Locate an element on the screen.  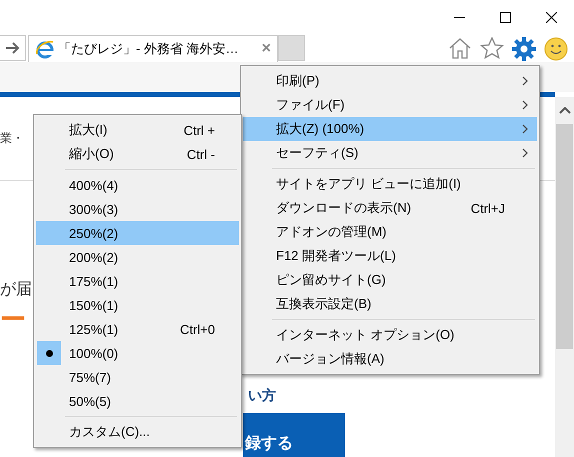
smiley-icon is located at coordinates (556, 48).